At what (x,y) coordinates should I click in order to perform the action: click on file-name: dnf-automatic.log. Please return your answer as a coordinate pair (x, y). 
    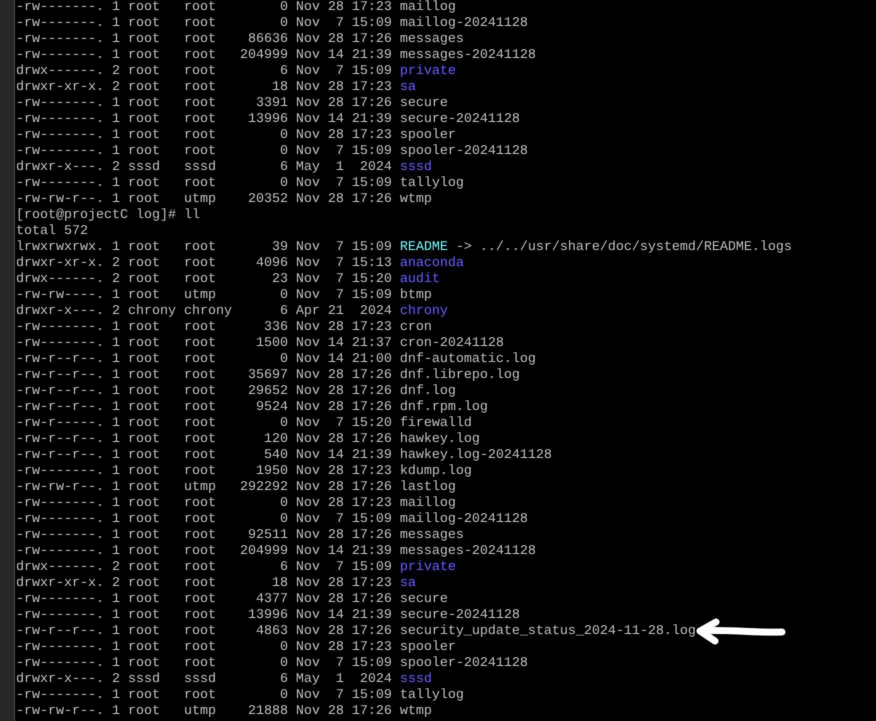
    Looking at the image, I should click on (468, 360).